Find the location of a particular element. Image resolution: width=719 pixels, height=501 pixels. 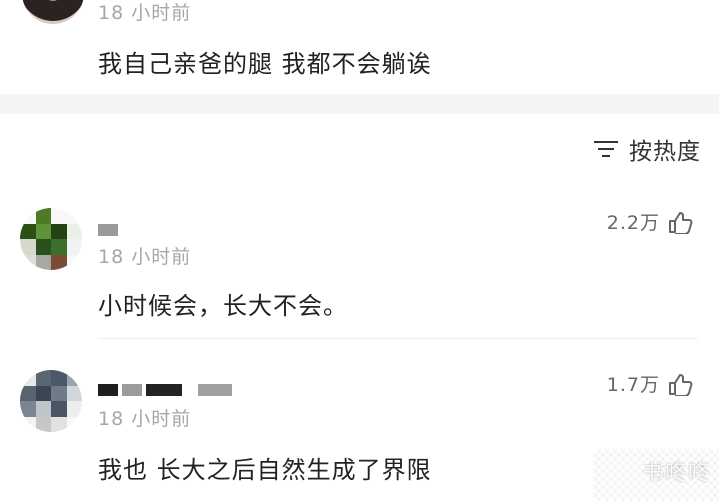

comment-text: 我自己亲爸的腿 我都不会躺诶 is located at coordinates (265, 64).